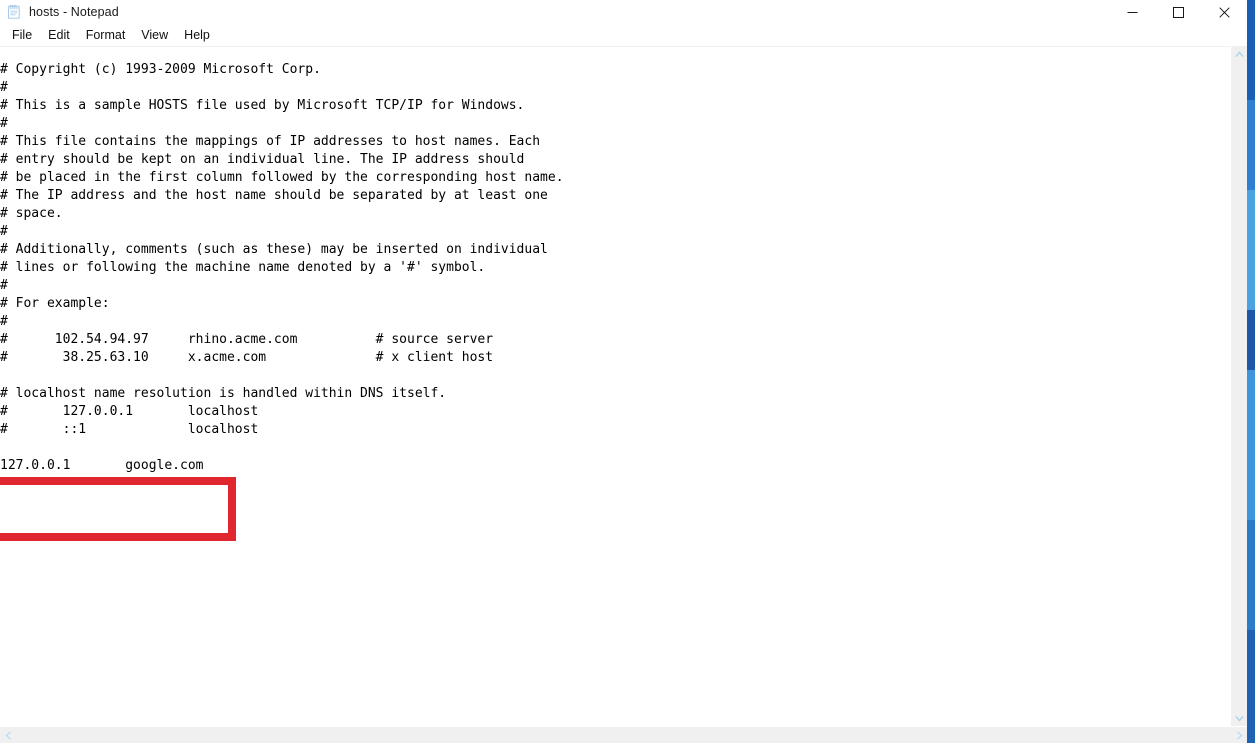 This screenshot has height=743, width=1255. I want to click on annotation-highlight-rectangle, so click(118, 509).